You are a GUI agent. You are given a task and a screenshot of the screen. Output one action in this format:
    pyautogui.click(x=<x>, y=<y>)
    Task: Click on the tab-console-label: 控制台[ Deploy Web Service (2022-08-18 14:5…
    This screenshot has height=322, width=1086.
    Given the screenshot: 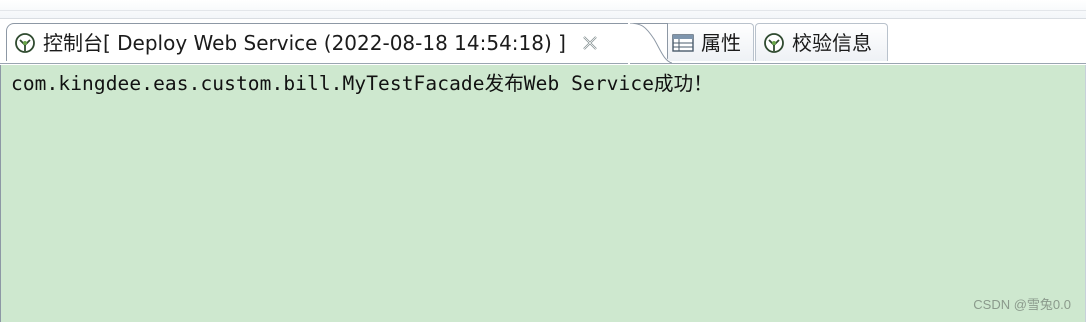 What is the action you would take?
    pyautogui.click(x=304, y=42)
    